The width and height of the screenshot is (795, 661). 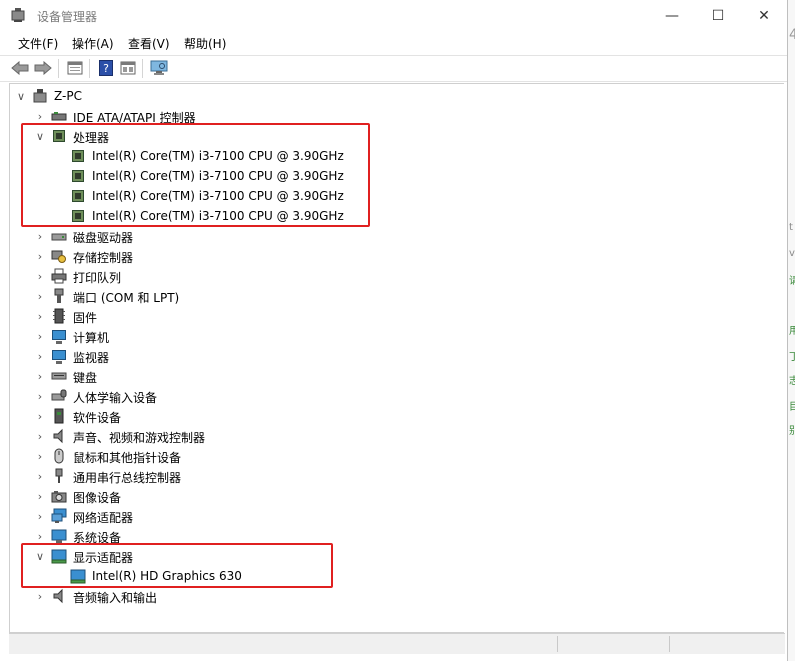 What do you see at coordinates (390, 516) in the screenshot?
I see `tree-category-network: › 网络适配器` at bounding box center [390, 516].